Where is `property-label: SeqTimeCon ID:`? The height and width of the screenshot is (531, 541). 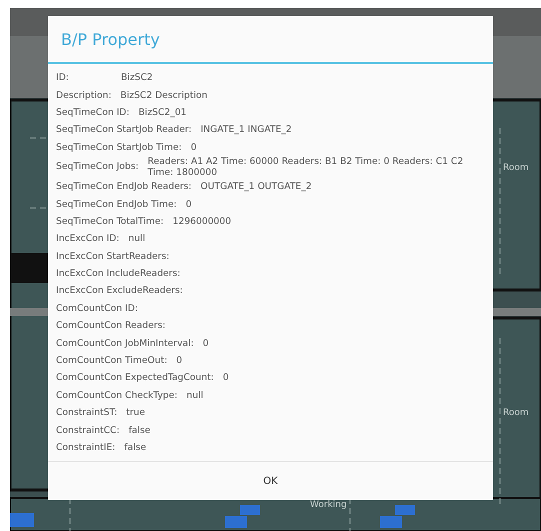
property-label: SeqTimeCon ID: is located at coordinates (93, 112).